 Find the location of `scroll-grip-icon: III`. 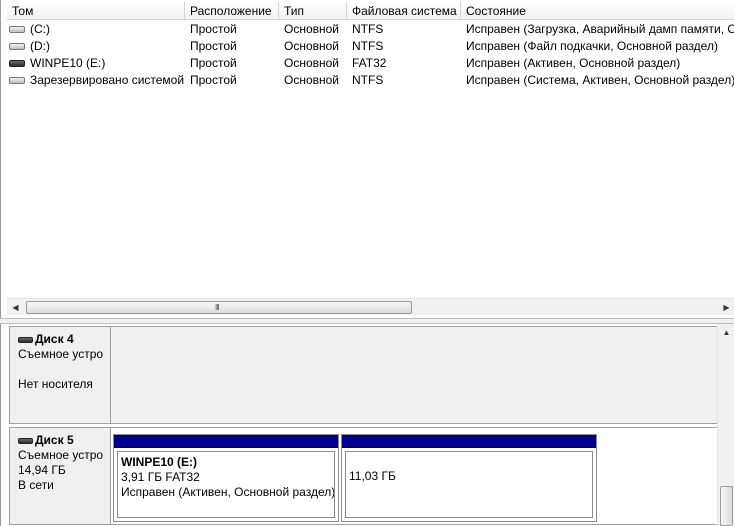

scroll-grip-icon: III is located at coordinates (217, 307).